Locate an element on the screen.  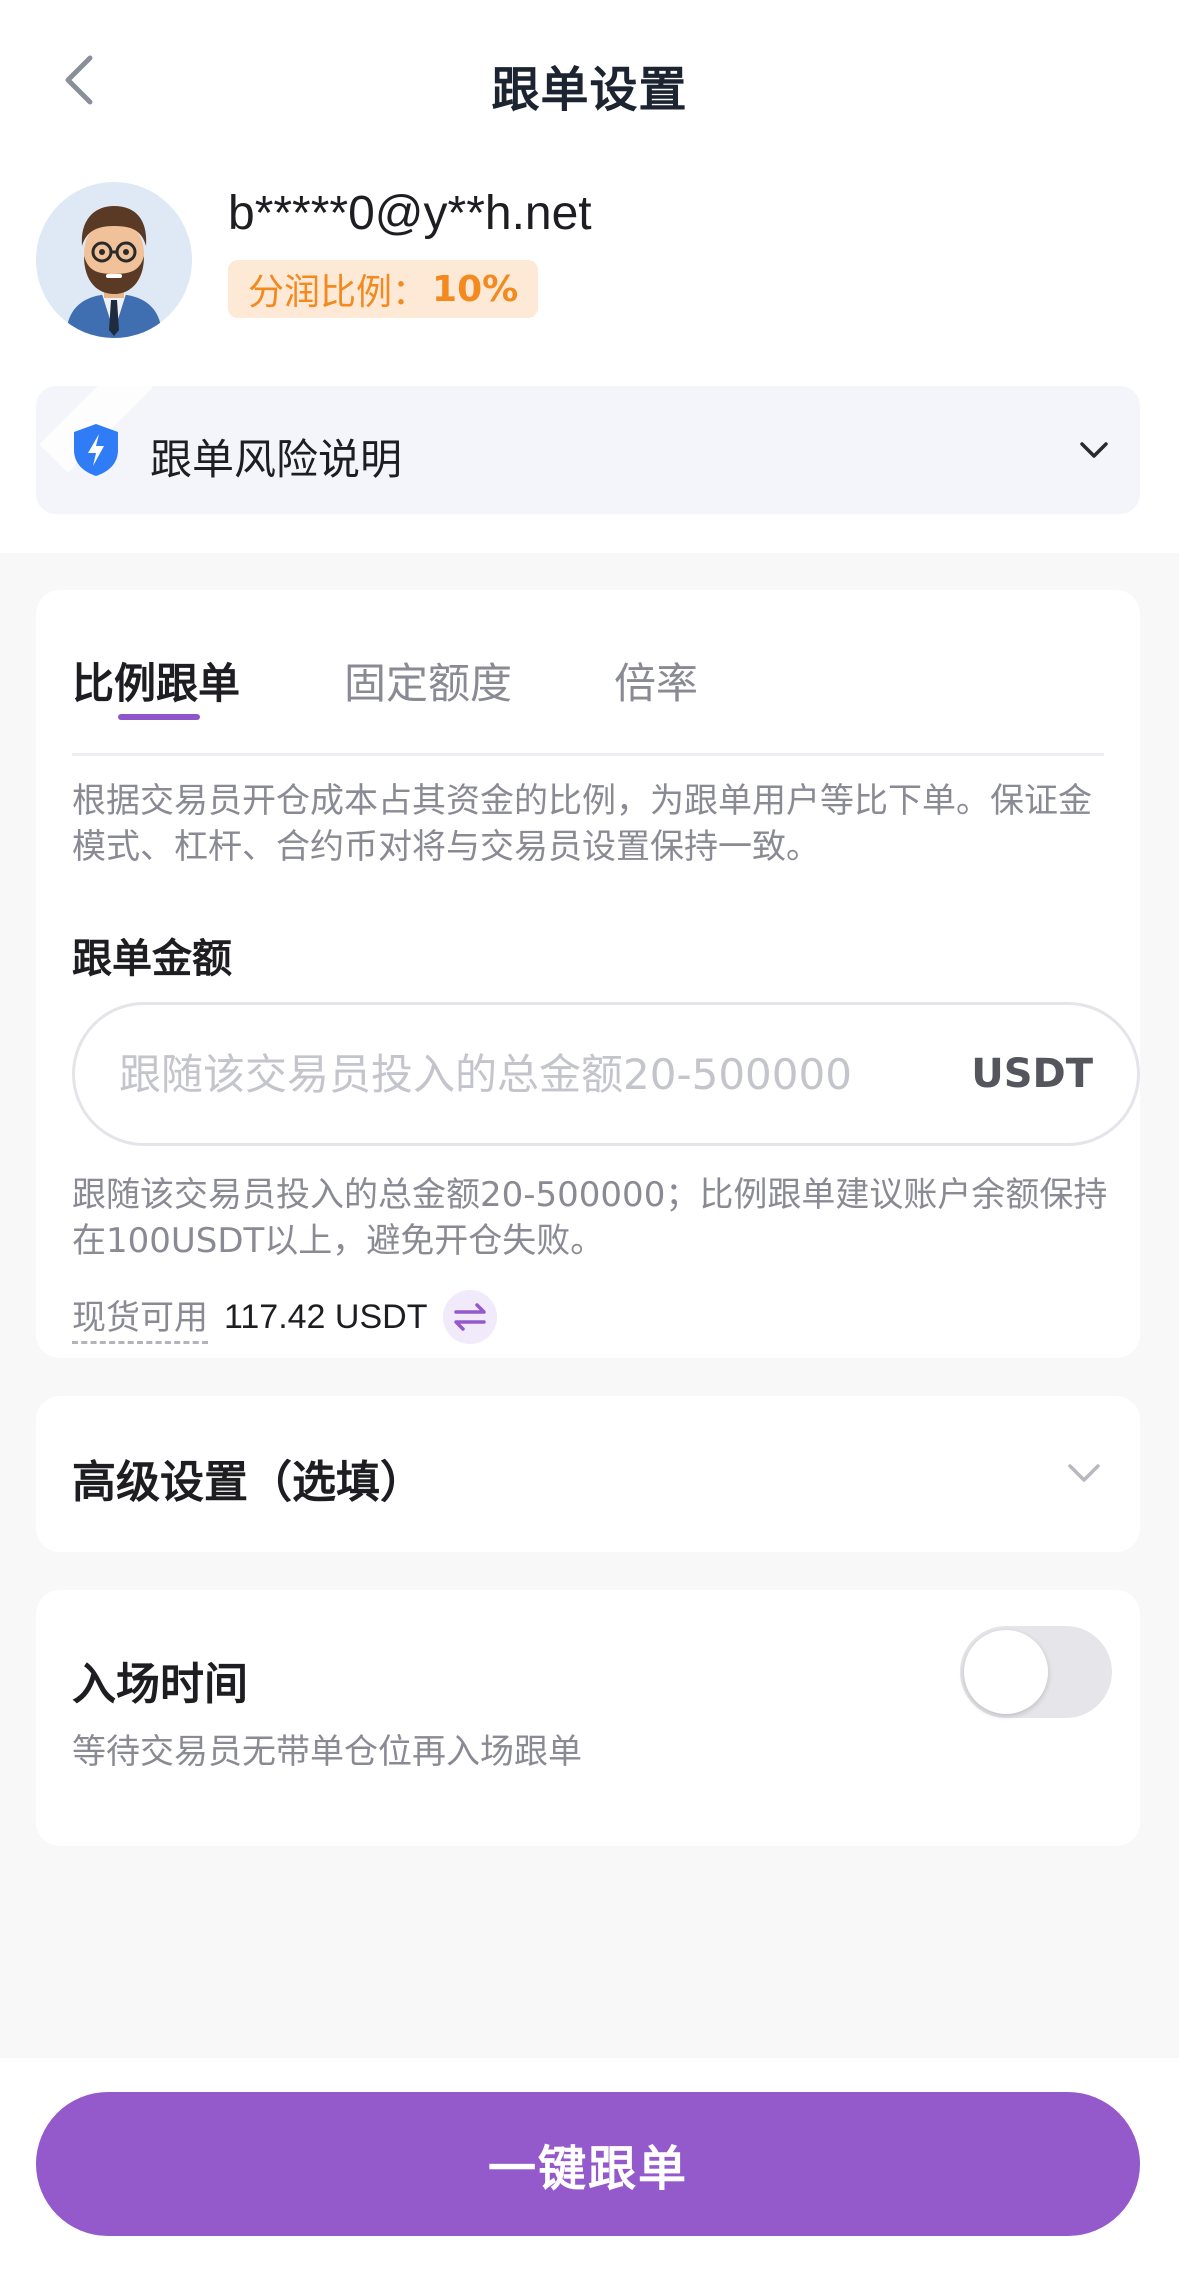
active-tab-indicator is located at coordinates (159, 717).